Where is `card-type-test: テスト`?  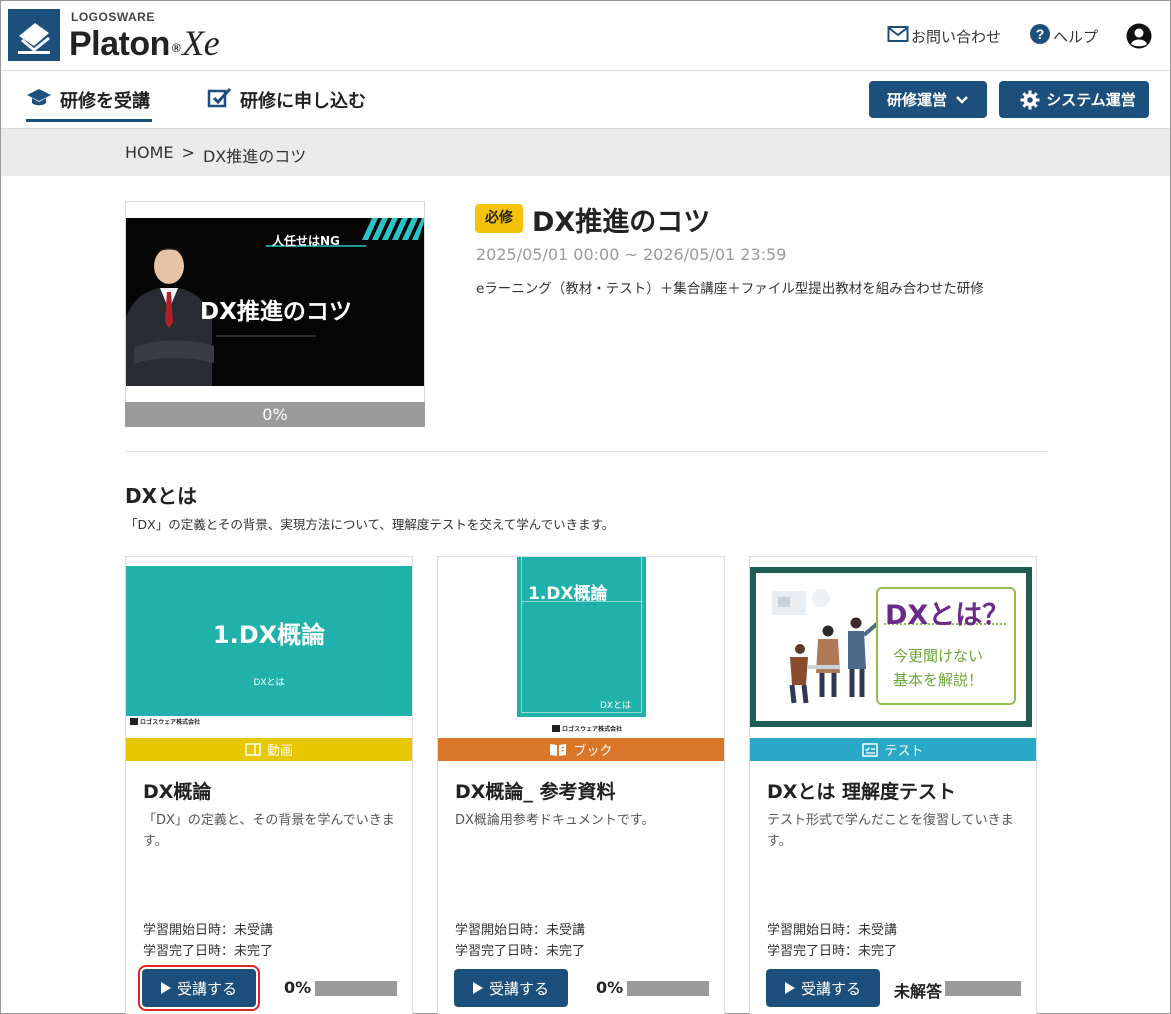
card-type-test: テスト is located at coordinates (893, 749).